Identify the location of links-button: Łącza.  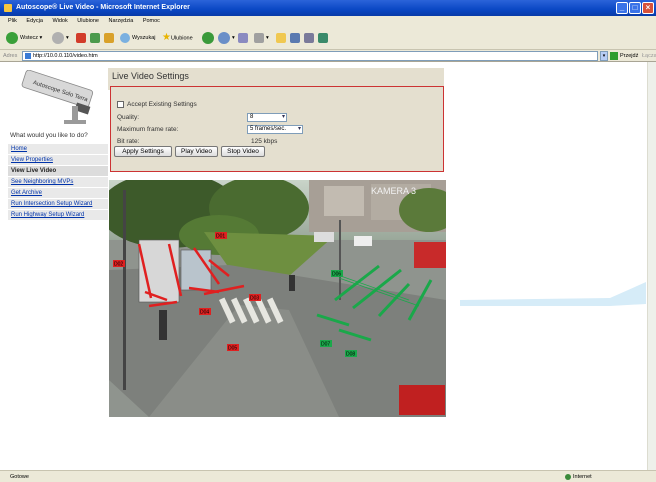
(649, 56).